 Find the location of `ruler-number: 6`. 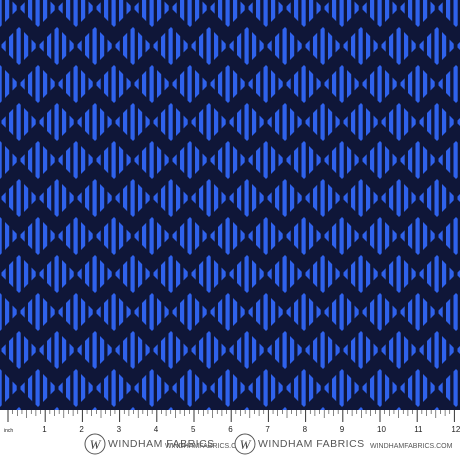

ruler-number: 6 is located at coordinates (230, 429).